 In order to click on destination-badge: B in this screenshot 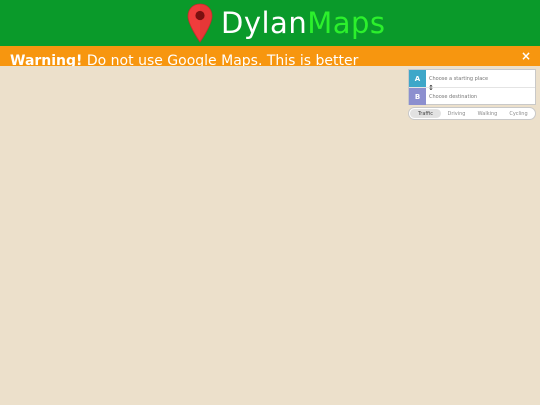, I will do `click(417, 96)`.